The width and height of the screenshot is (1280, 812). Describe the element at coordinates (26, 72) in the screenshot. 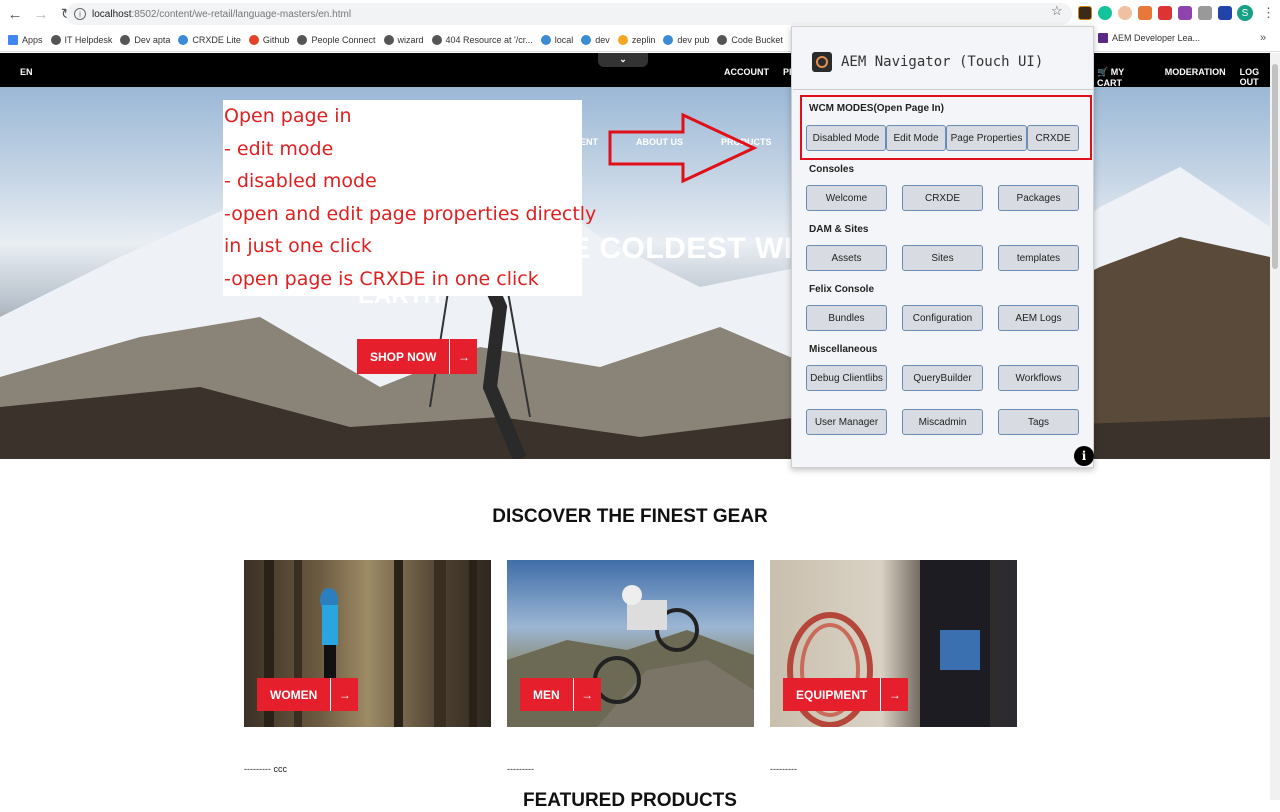

I see `language-selector: EN` at that location.